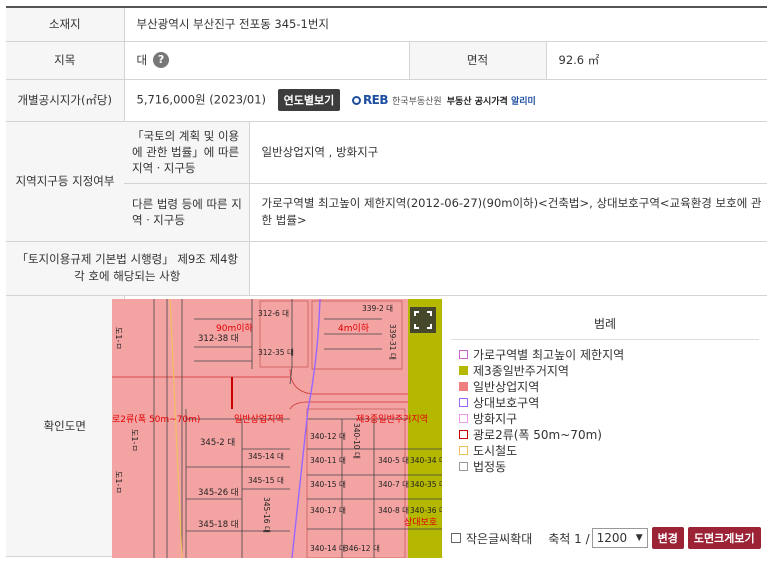 This screenshot has width=773, height=562. Describe the element at coordinates (499, 538) in the screenshot. I see `zoom-text-label: 작은글씨확대` at that location.